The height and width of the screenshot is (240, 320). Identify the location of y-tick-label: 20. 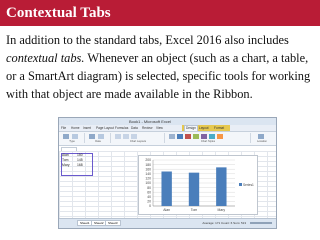
(149, 202).